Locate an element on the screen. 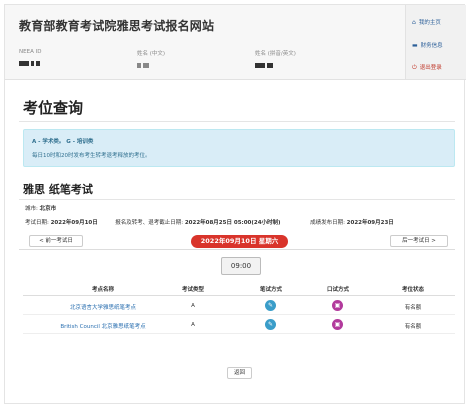  chinese-name-label: 姓名 (中文) is located at coordinates (151, 54).